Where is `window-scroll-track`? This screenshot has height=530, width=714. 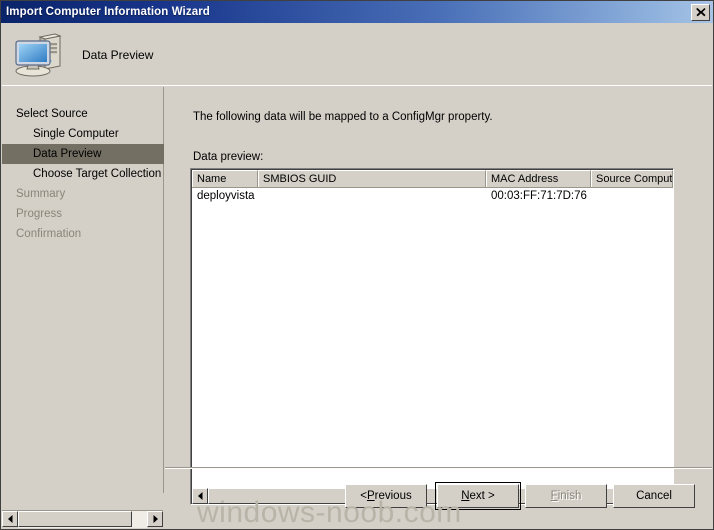
window-scroll-track is located at coordinates (82, 519).